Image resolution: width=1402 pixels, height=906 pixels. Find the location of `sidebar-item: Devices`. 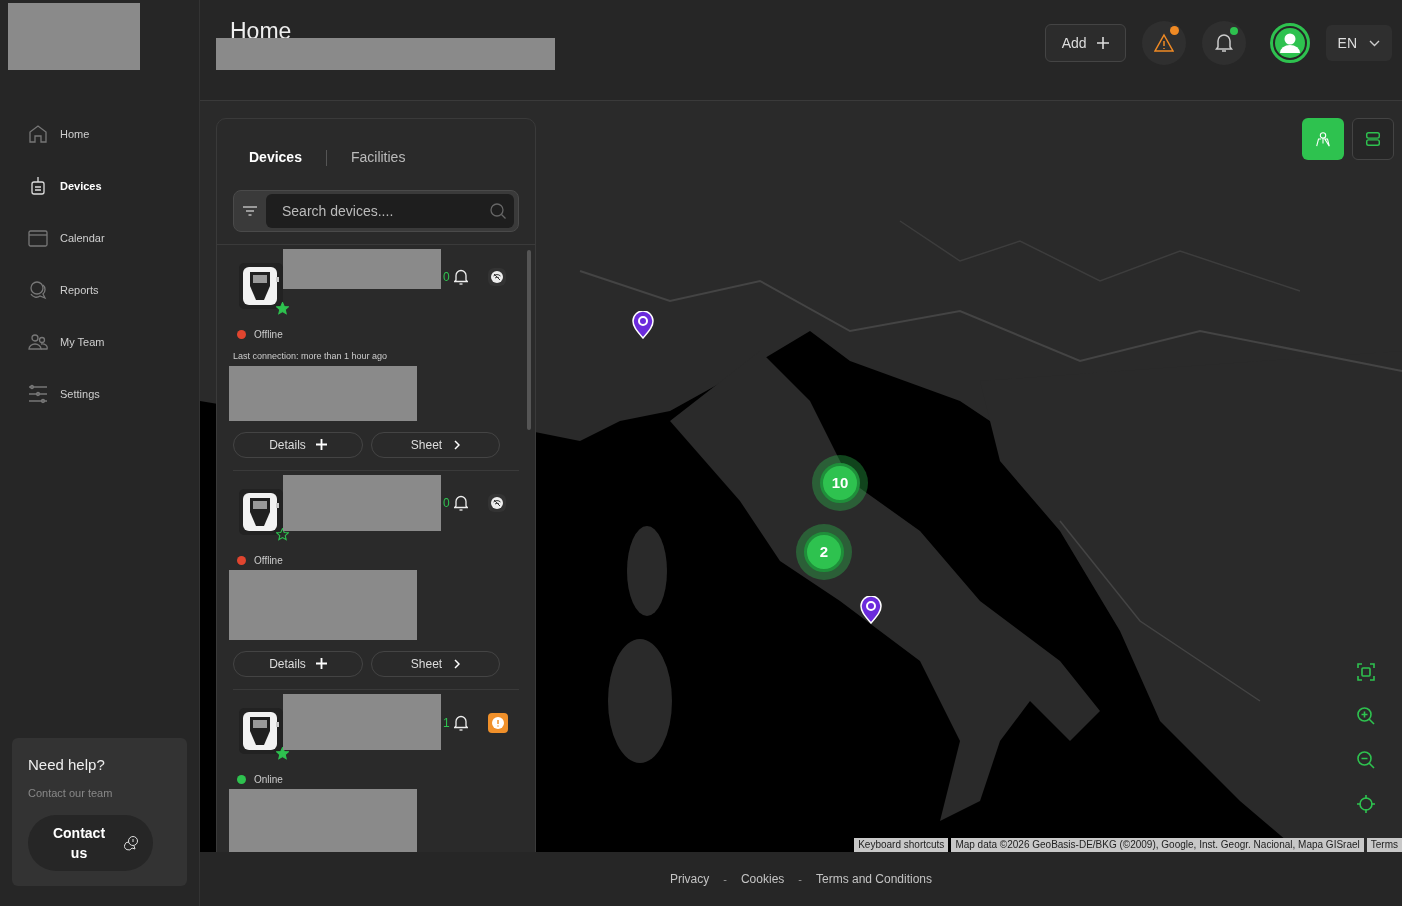

sidebar-item: Devices is located at coordinates (99, 186).